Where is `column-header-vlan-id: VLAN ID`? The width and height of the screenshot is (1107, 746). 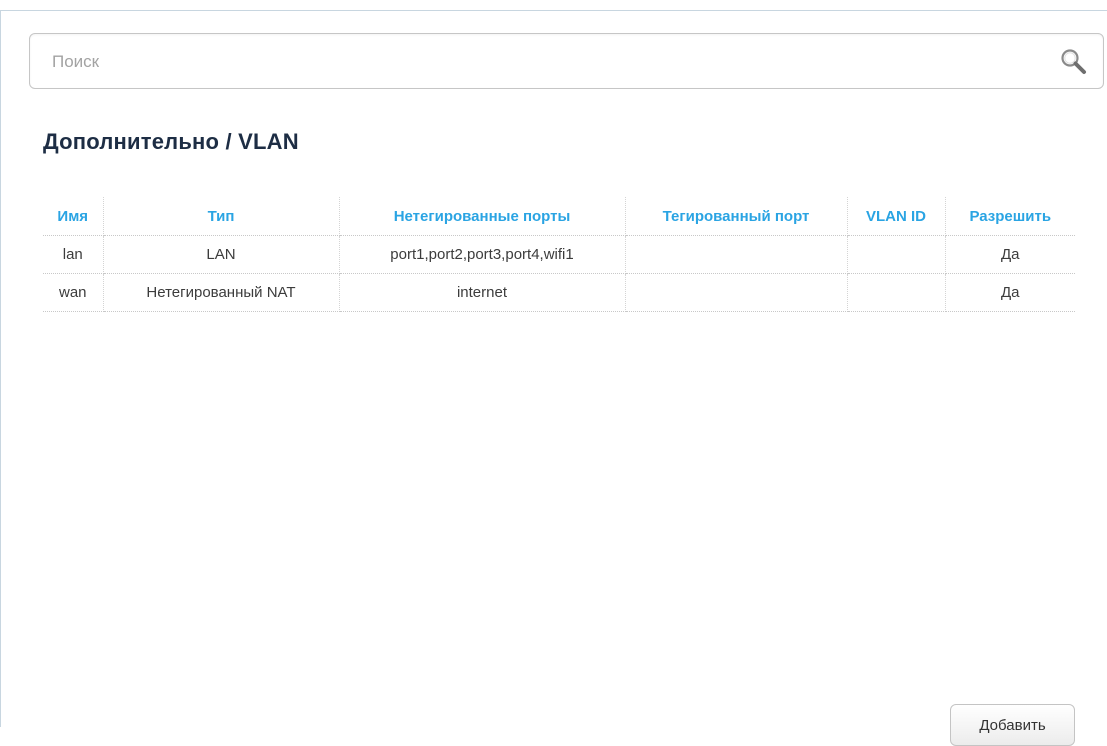
column-header-vlan-id: VLAN ID is located at coordinates (896, 216).